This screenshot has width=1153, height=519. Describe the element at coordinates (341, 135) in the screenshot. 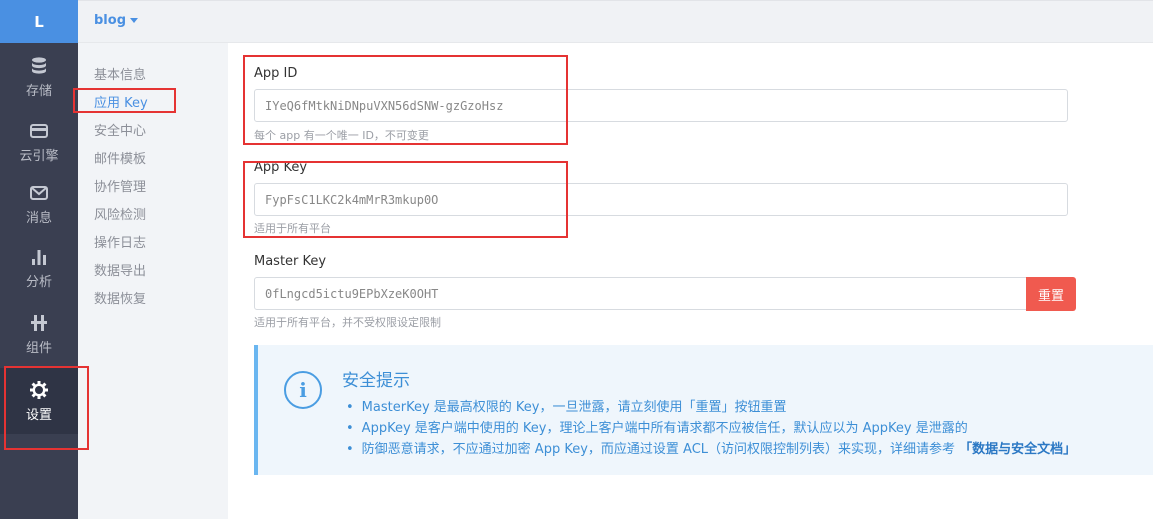

I see `app-id-help: 每个 app 有一个唯一 ID，不可变更` at that location.